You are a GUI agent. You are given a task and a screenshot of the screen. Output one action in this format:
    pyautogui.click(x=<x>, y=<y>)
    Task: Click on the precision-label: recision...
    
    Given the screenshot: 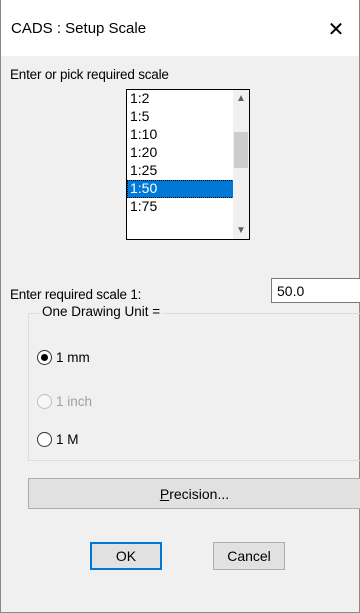 What is the action you would take?
    pyautogui.click(x=199, y=493)
    